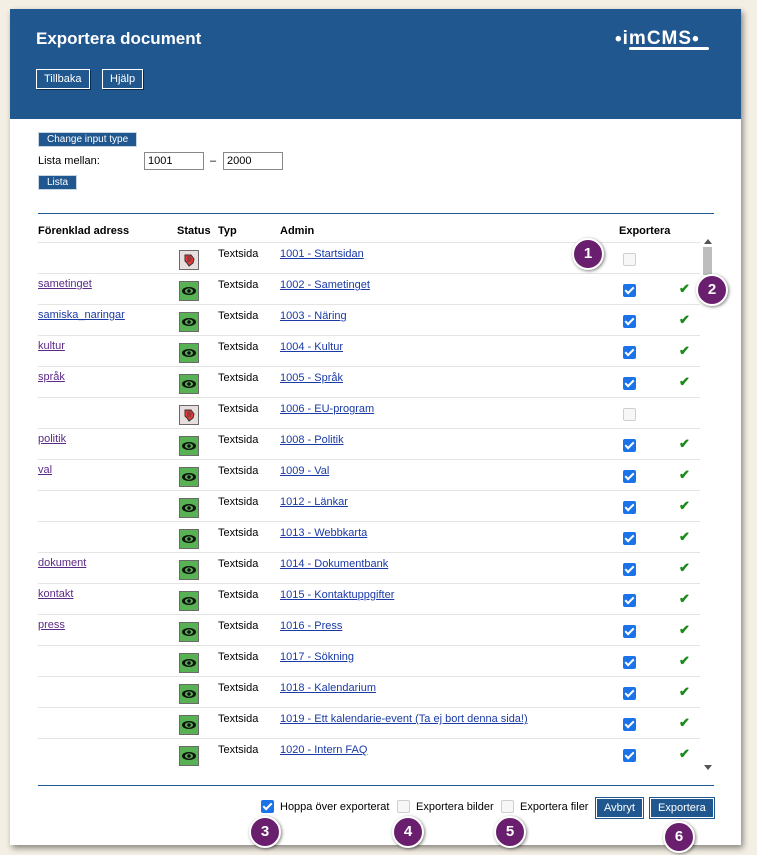 The image size is (757, 855). I want to click on admin-link: 1014 - Dokumentbank, so click(334, 564).